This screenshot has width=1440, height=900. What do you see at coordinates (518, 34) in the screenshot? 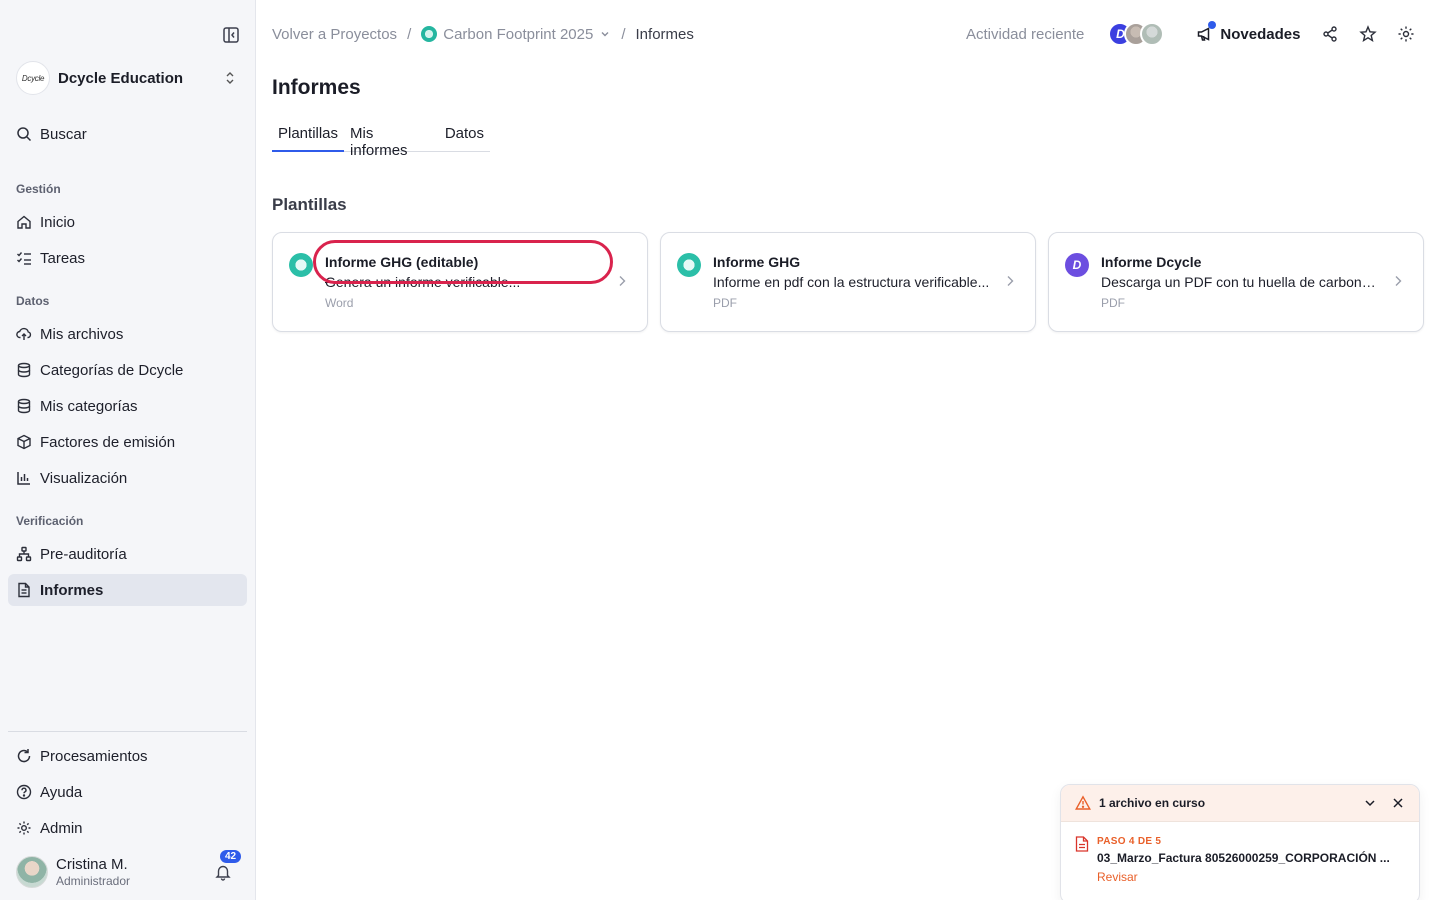
I see `breadcrumb-project: Carbon Footprint 2025` at bounding box center [518, 34].